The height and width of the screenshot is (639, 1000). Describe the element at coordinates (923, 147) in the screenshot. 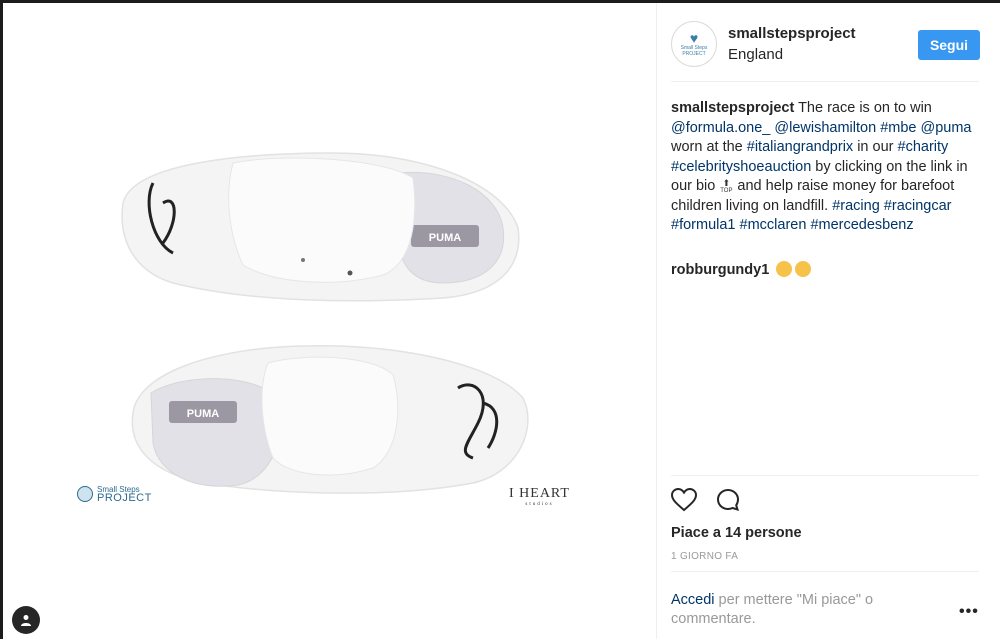

I see `caption-link: #charity` at that location.